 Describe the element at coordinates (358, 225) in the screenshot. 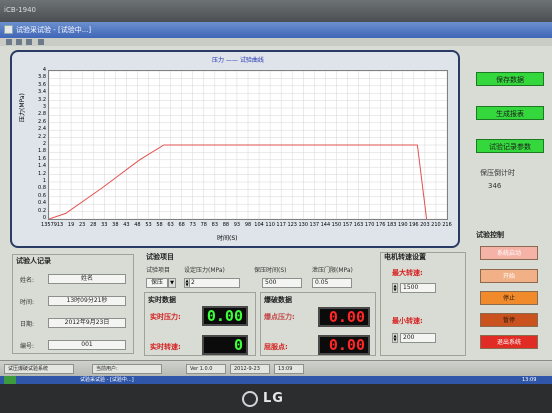

I see `x-tick-label: 163` at that location.